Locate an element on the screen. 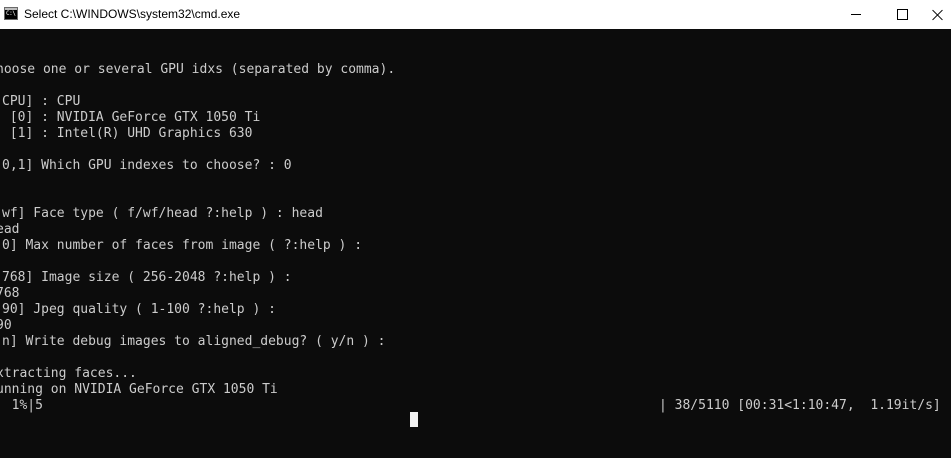  console-line: 90 is located at coordinates (6, 325).